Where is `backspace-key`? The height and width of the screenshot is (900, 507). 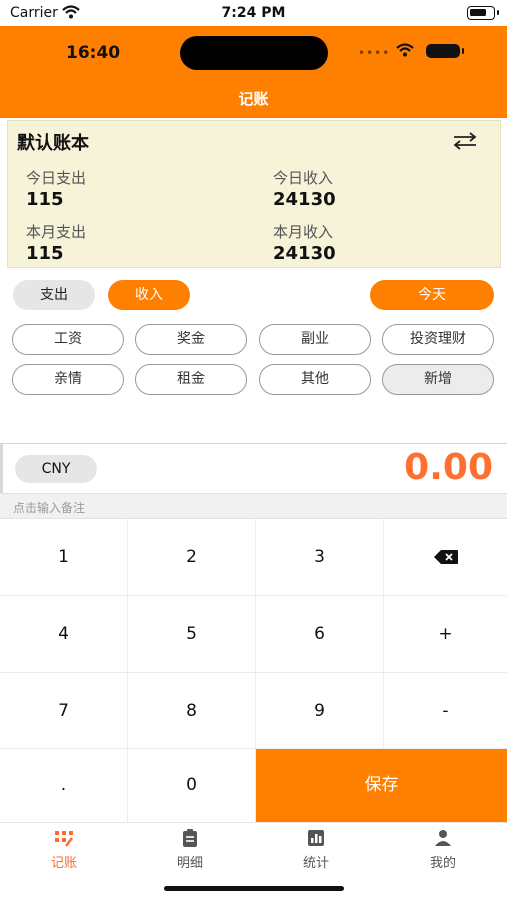 backspace-key is located at coordinates (445, 557).